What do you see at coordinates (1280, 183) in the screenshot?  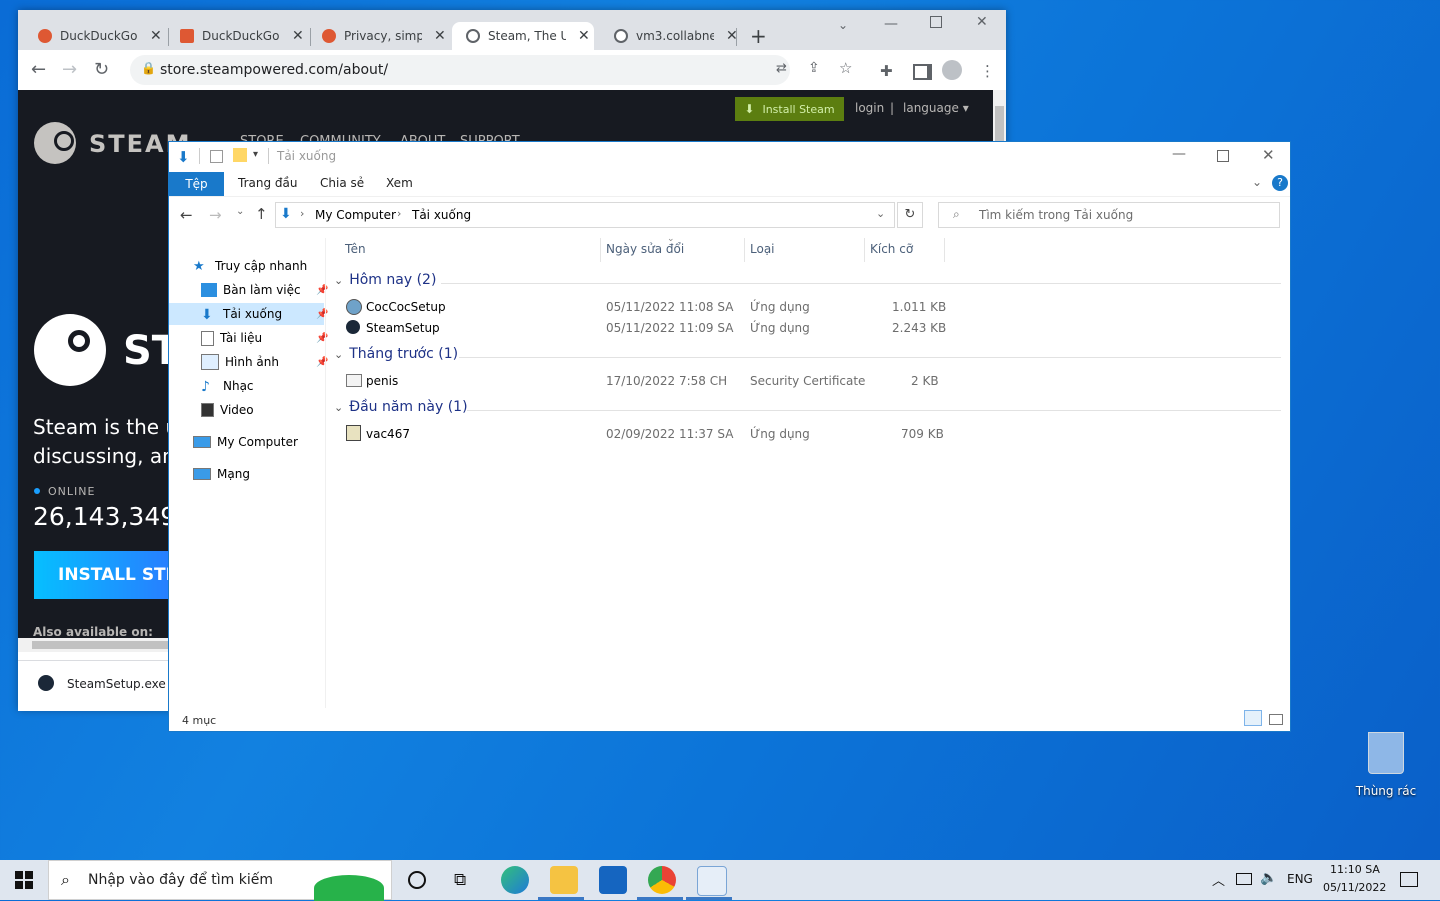 I see `help-icon: ?` at bounding box center [1280, 183].